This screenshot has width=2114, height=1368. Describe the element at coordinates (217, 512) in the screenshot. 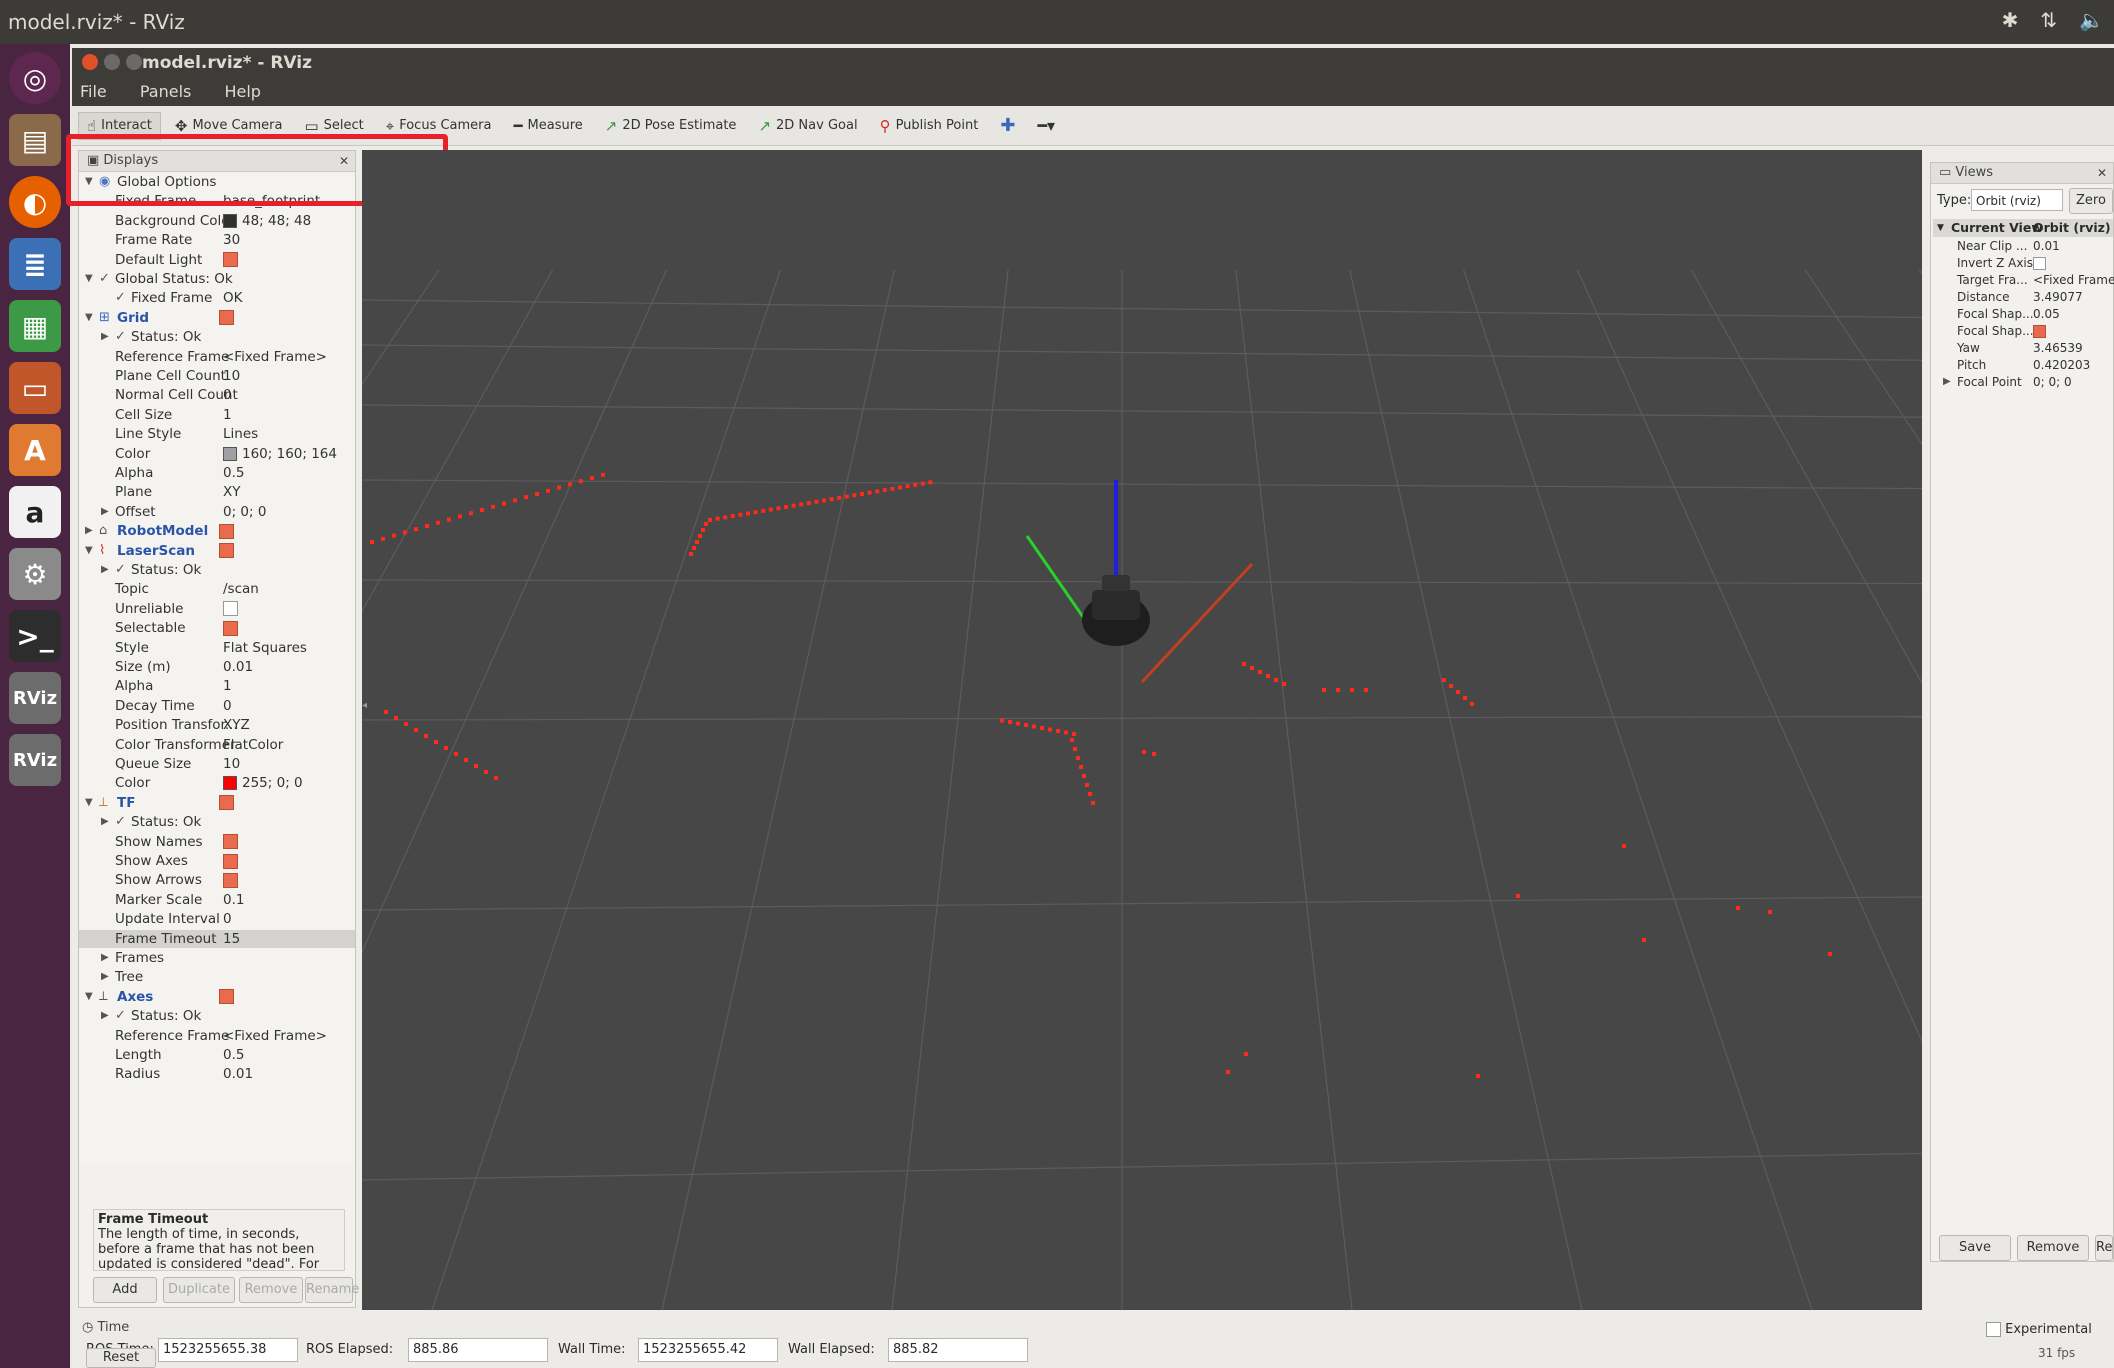

I see `display-row: ▶ Offset 0; 0; 0` at that location.